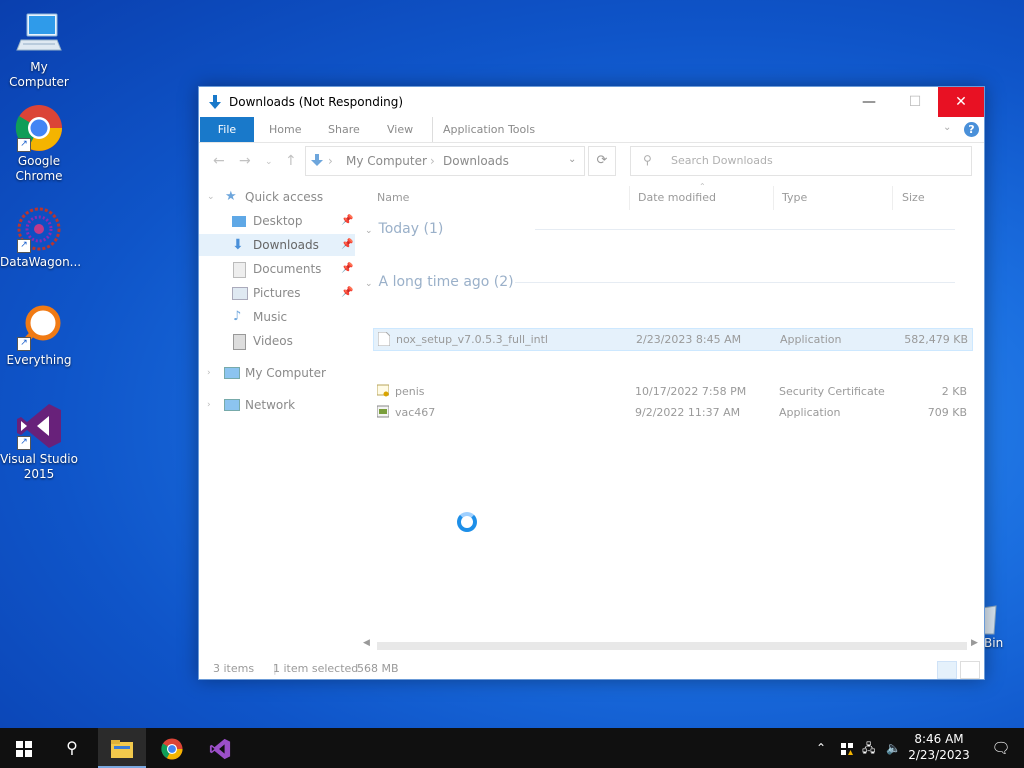 The image size is (1024, 768). What do you see at coordinates (993, 625) in the screenshot?
I see `desktop-icon-recycle-bin: Bin` at bounding box center [993, 625].